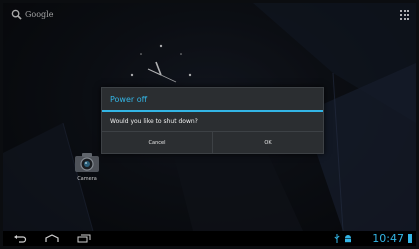 This screenshot has height=249, width=419. Describe the element at coordinates (87, 162) in the screenshot. I see `camera-icon` at that location.